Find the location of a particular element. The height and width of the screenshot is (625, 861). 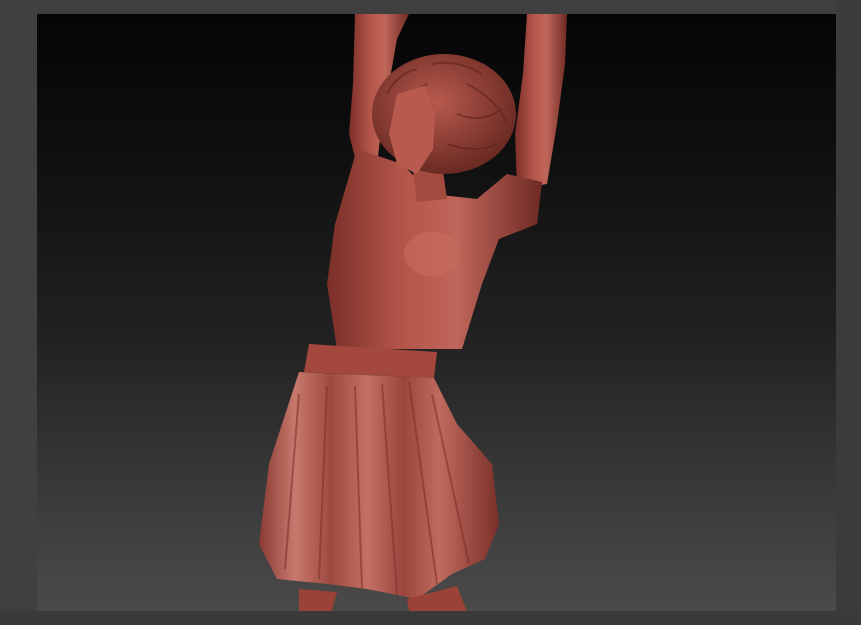

right-frame is located at coordinates (848, 312).